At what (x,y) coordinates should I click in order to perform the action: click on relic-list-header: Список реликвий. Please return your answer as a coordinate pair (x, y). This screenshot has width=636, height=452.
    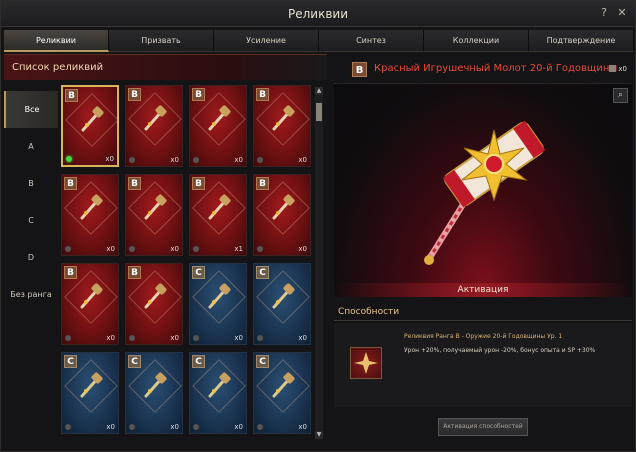
    Looking at the image, I should click on (165, 67).